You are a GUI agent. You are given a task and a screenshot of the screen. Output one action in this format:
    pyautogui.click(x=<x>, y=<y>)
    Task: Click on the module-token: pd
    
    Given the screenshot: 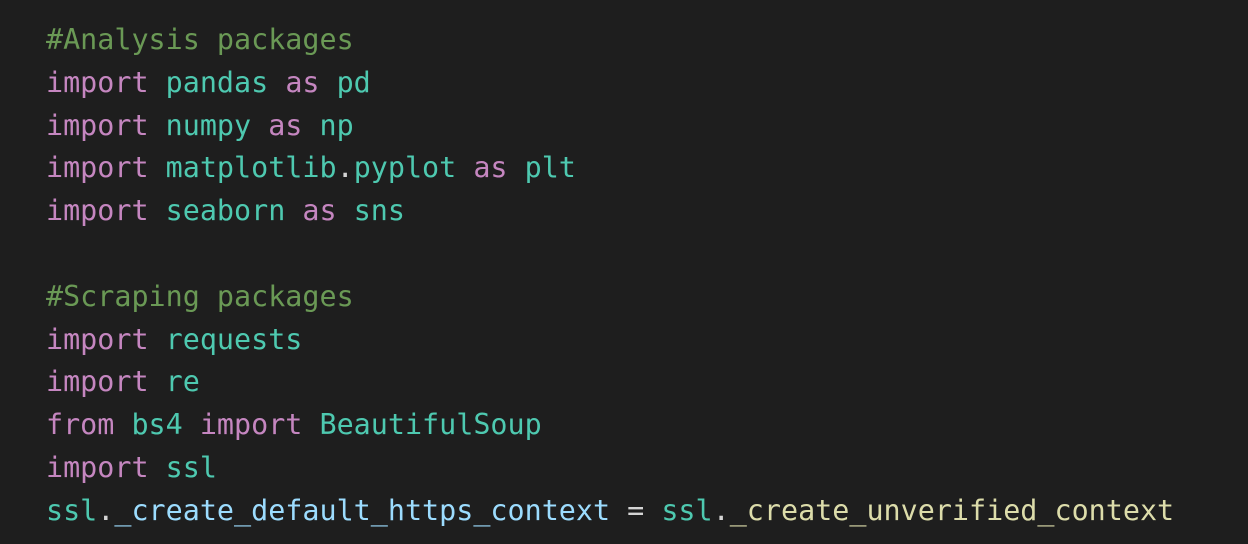 What is the action you would take?
    pyautogui.click(x=353, y=82)
    